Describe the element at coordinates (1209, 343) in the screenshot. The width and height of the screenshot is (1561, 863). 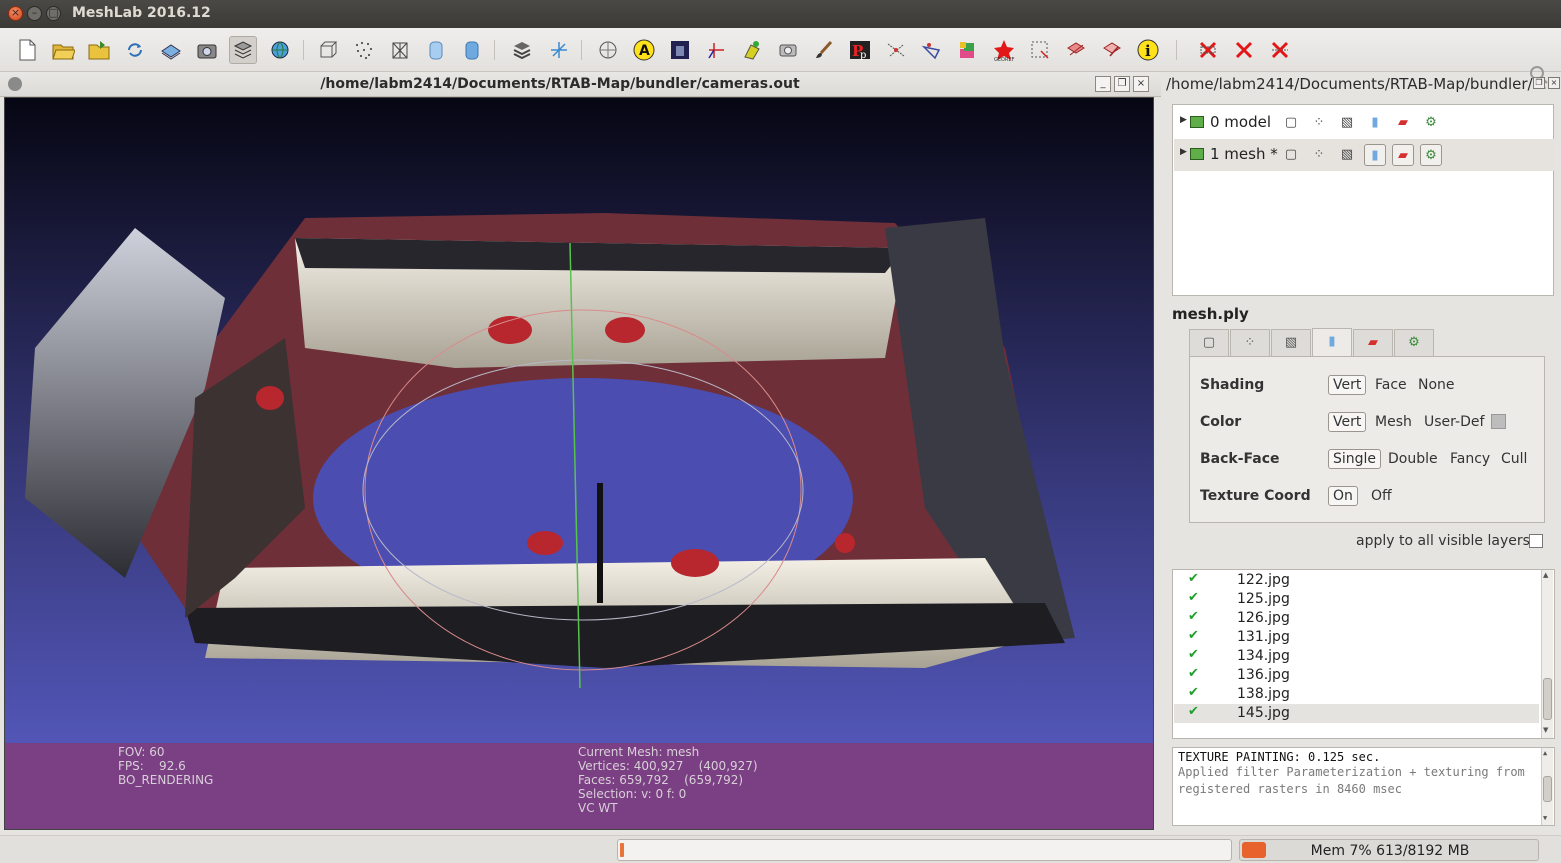
I see `tab-bbox: ▢` at that location.